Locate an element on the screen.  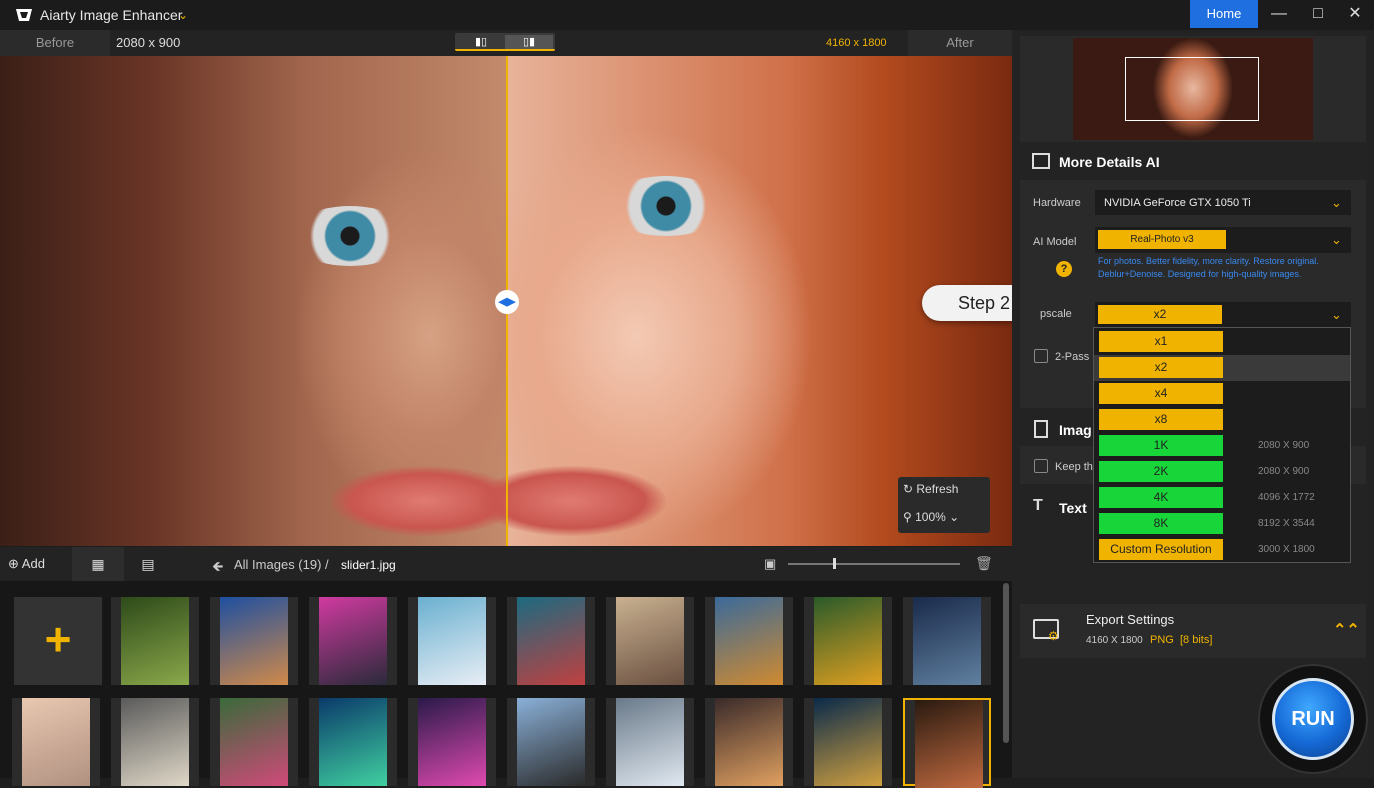
upscale-option: x8 is located at coordinates (1161, 419).